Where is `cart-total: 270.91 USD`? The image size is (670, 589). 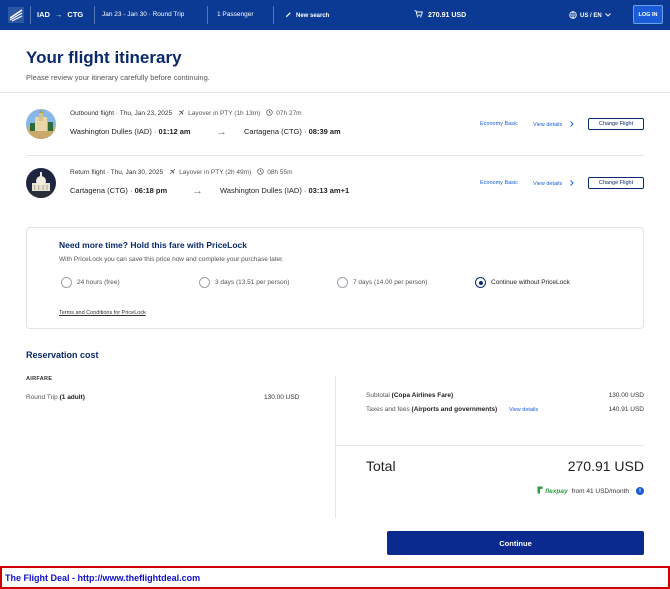
cart-total: 270.91 USD is located at coordinates (440, 15).